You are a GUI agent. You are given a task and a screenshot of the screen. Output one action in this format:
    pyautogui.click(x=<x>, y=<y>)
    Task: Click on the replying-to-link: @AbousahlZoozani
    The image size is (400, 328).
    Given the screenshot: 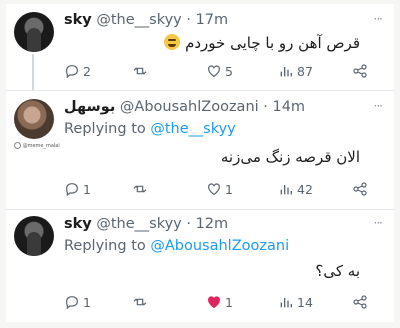 What is the action you would take?
    pyautogui.click(x=219, y=246)
    